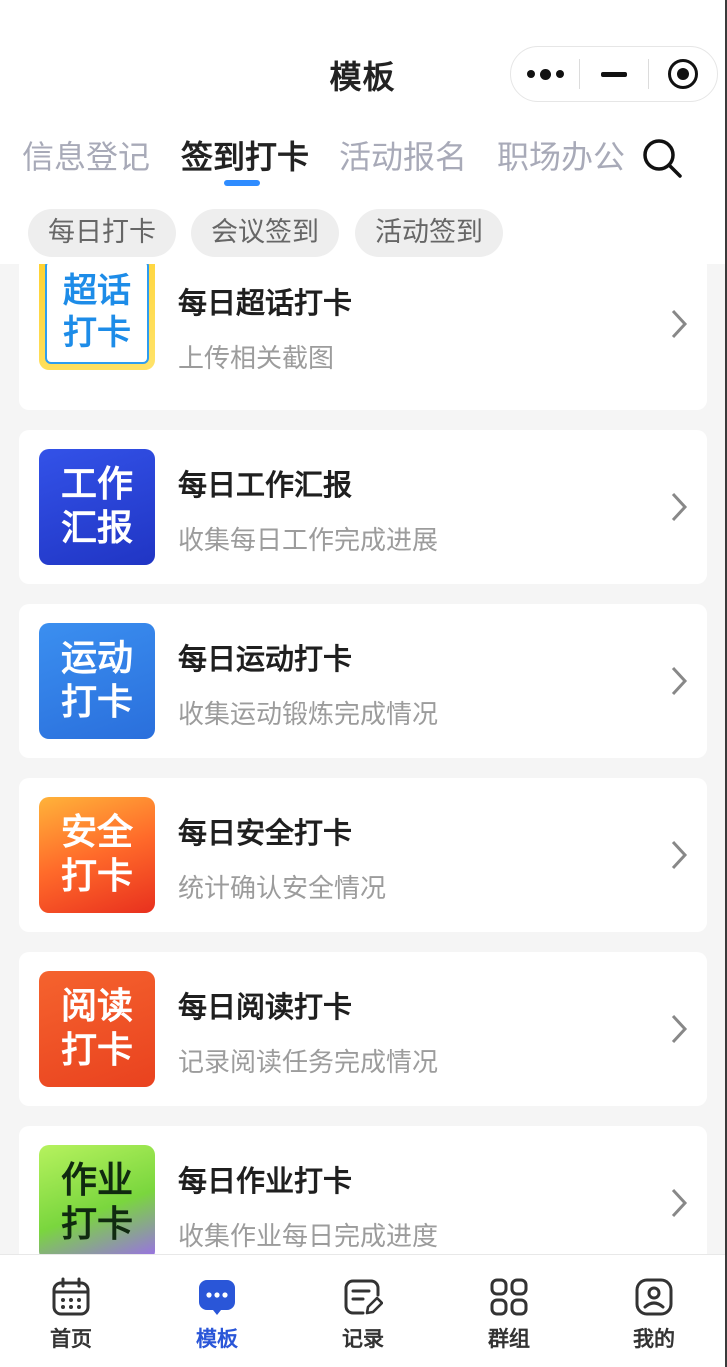 The image size is (727, 1367). What do you see at coordinates (97, 507) in the screenshot?
I see `work-report-icon: 工作 汇报` at bounding box center [97, 507].